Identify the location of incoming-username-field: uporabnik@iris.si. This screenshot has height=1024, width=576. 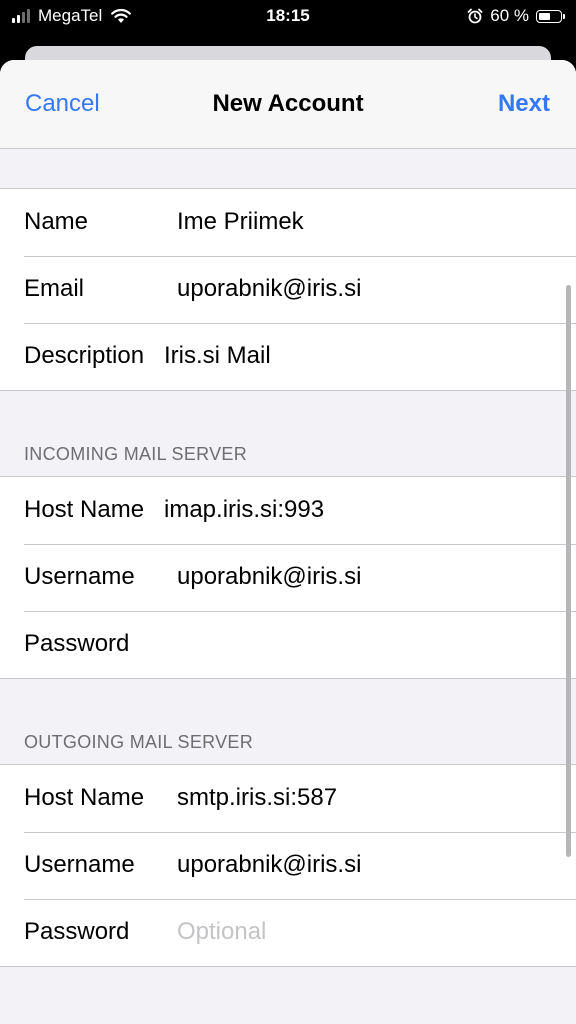
(269, 577).